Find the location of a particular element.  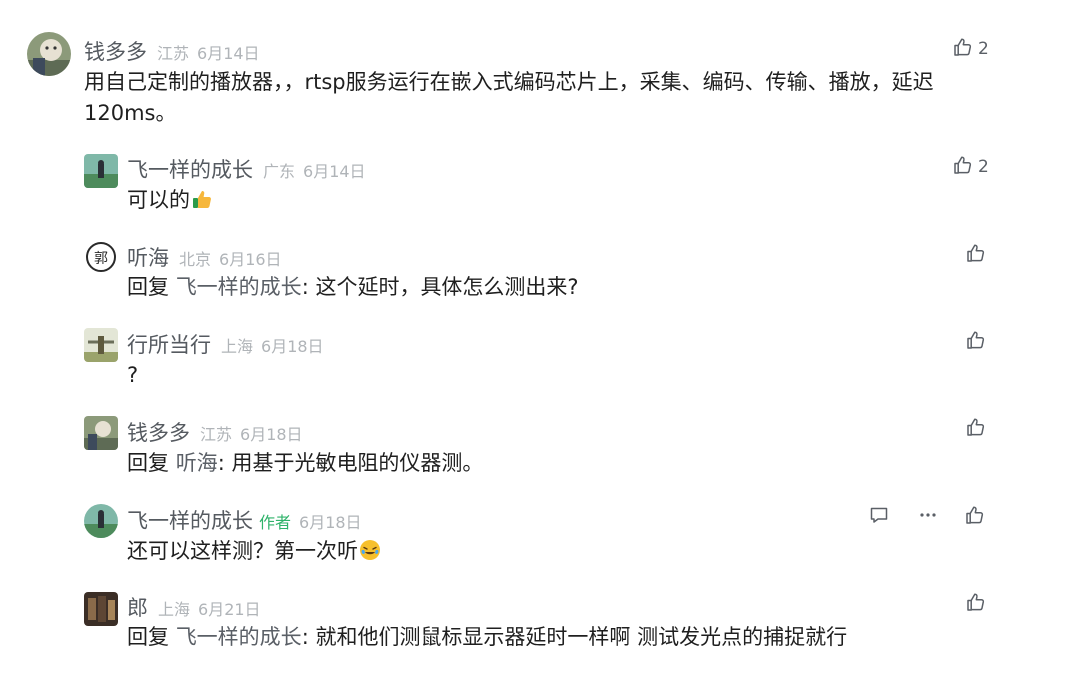

reply-item: 飞一样的成长 广东 6月14日 2 可以的 is located at coordinates (540, 185).